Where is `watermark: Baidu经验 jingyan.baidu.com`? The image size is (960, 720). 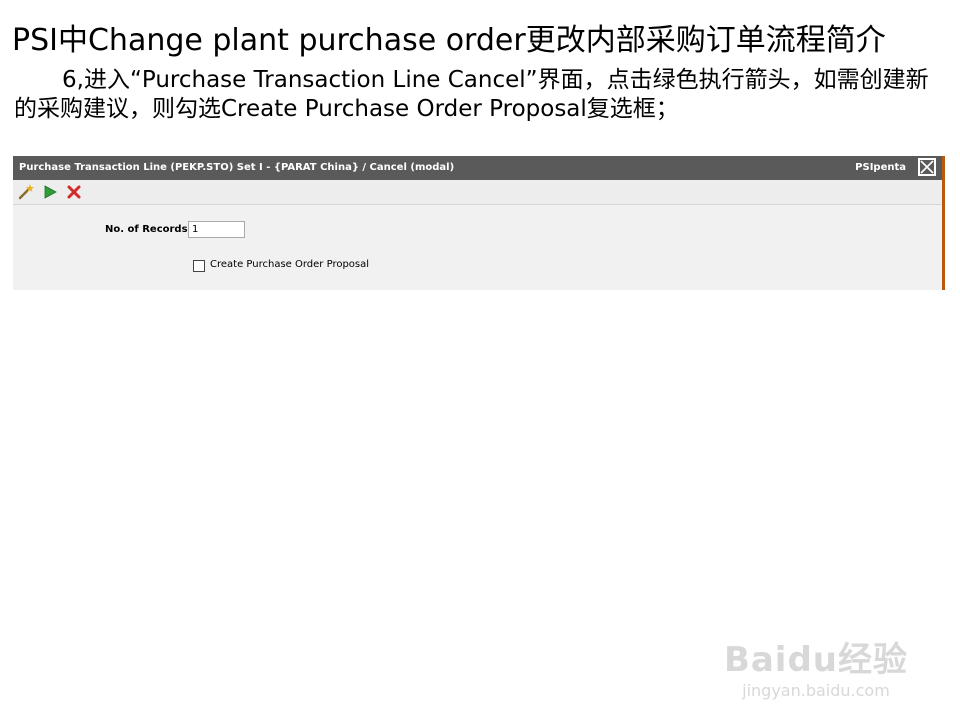
watermark: Baidu经验 jingyan.baidu.com is located at coordinates (816, 666).